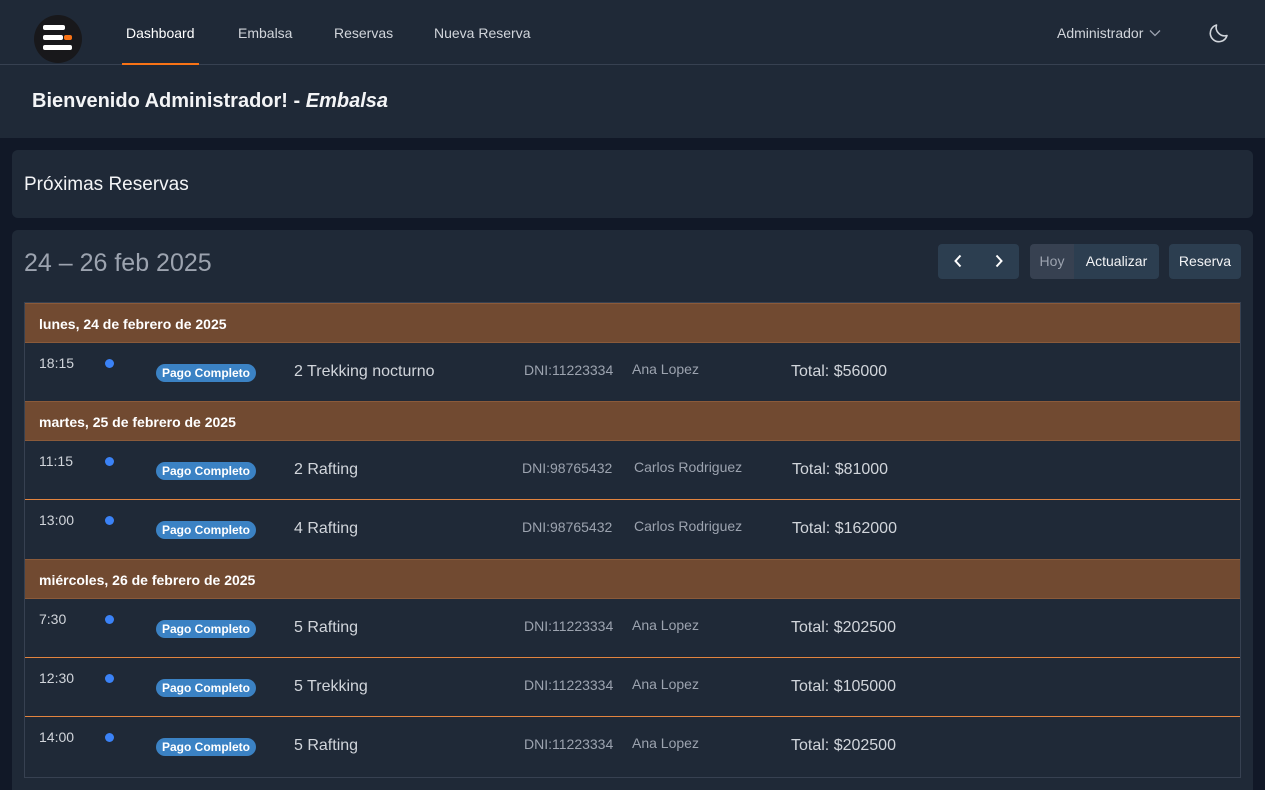 The height and width of the screenshot is (790, 1265). Describe the element at coordinates (1155, 33) in the screenshot. I see `chevron-down-icon` at that location.